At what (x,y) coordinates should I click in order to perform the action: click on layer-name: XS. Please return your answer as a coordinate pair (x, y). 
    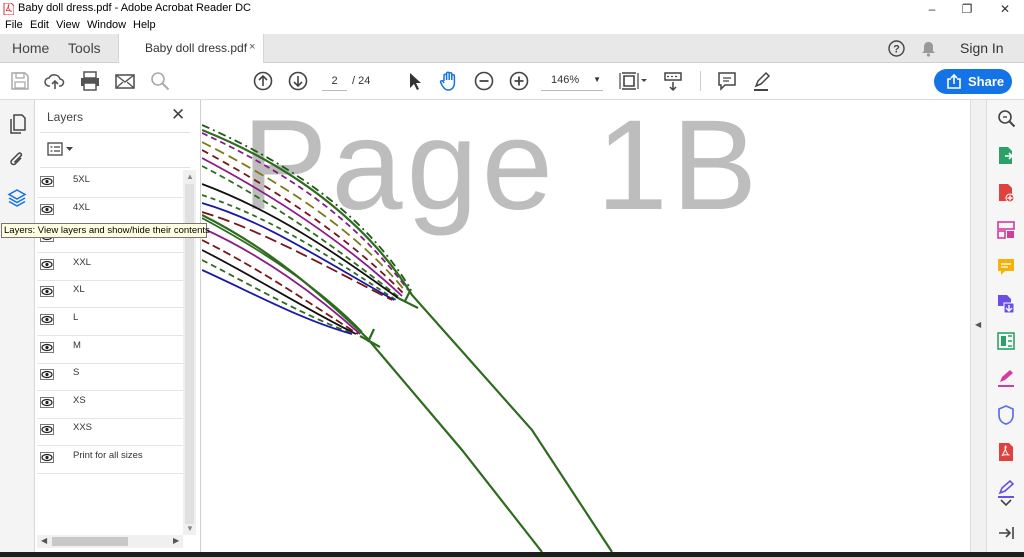
    Looking at the image, I should click on (79, 400).